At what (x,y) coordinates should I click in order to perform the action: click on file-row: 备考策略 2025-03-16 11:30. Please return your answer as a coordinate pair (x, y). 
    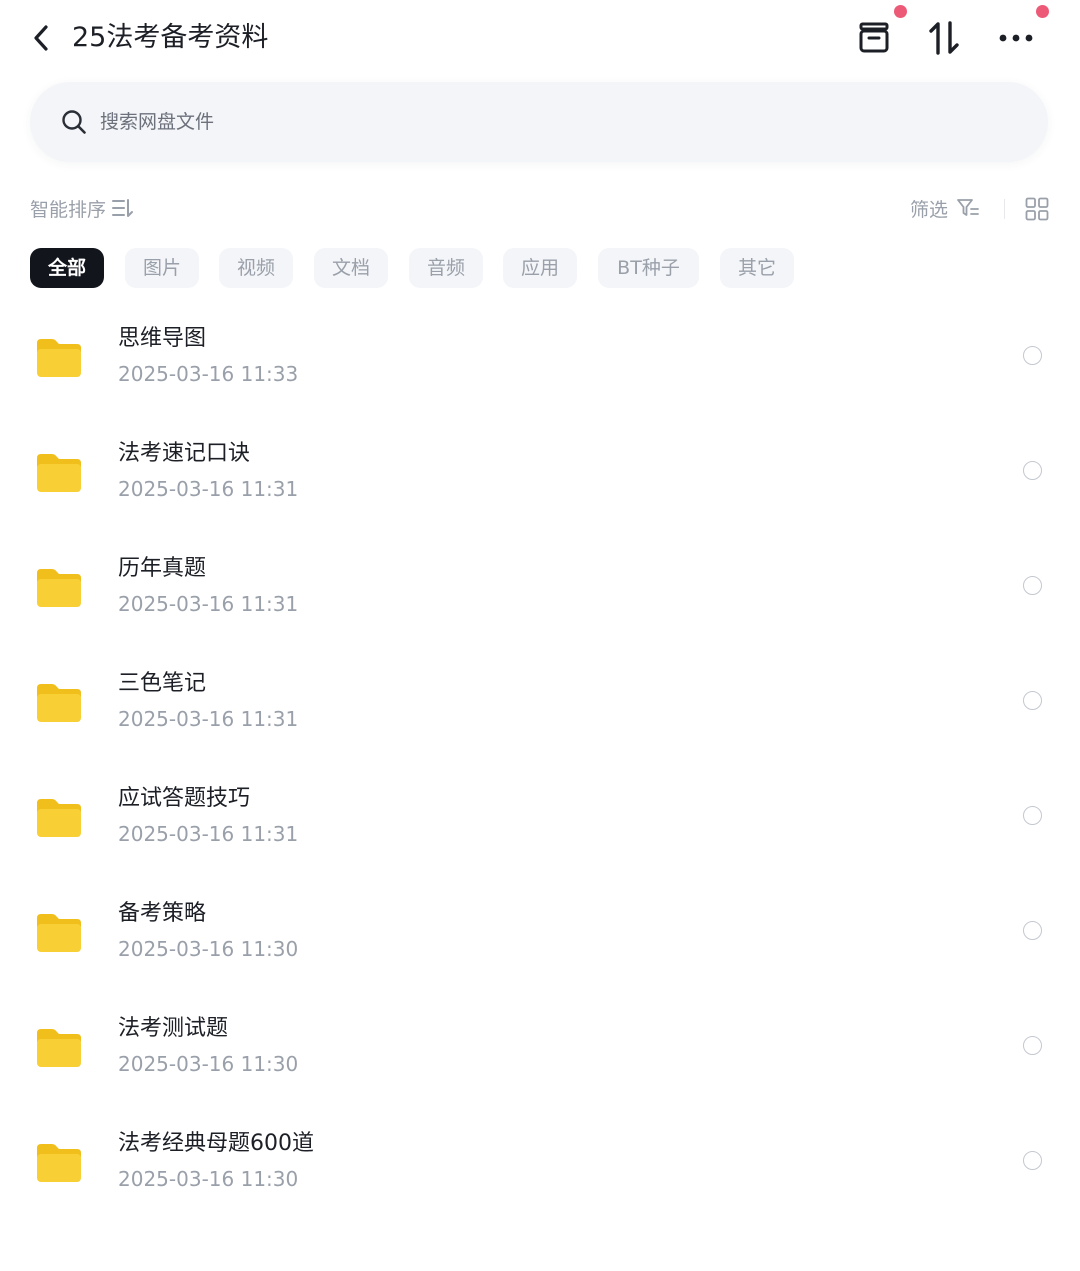
    Looking at the image, I should click on (540, 932).